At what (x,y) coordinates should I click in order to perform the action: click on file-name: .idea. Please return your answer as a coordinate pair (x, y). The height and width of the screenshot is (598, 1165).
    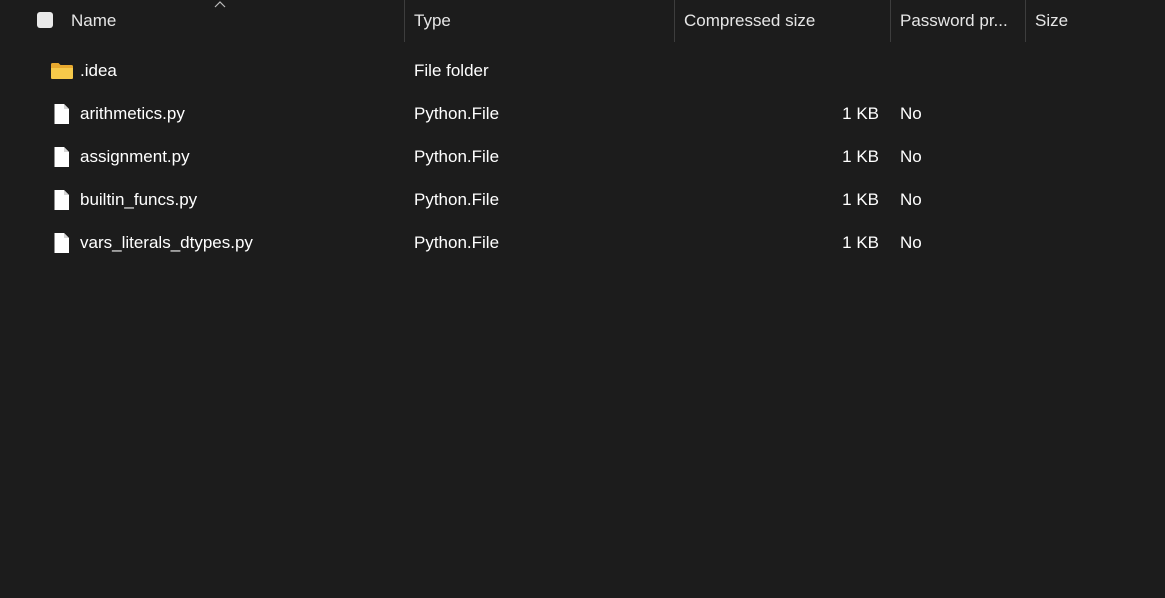
    Looking at the image, I should click on (98, 70).